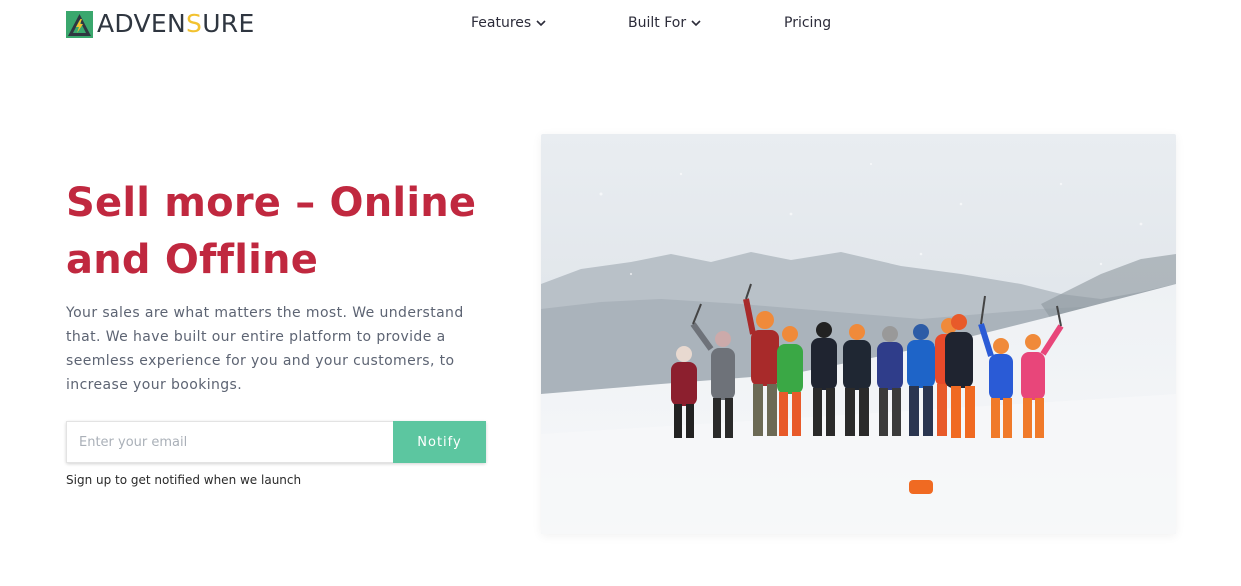 The width and height of the screenshot is (1241, 586). Describe the element at coordinates (439, 442) in the screenshot. I see `notify-button: Notify` at that location.